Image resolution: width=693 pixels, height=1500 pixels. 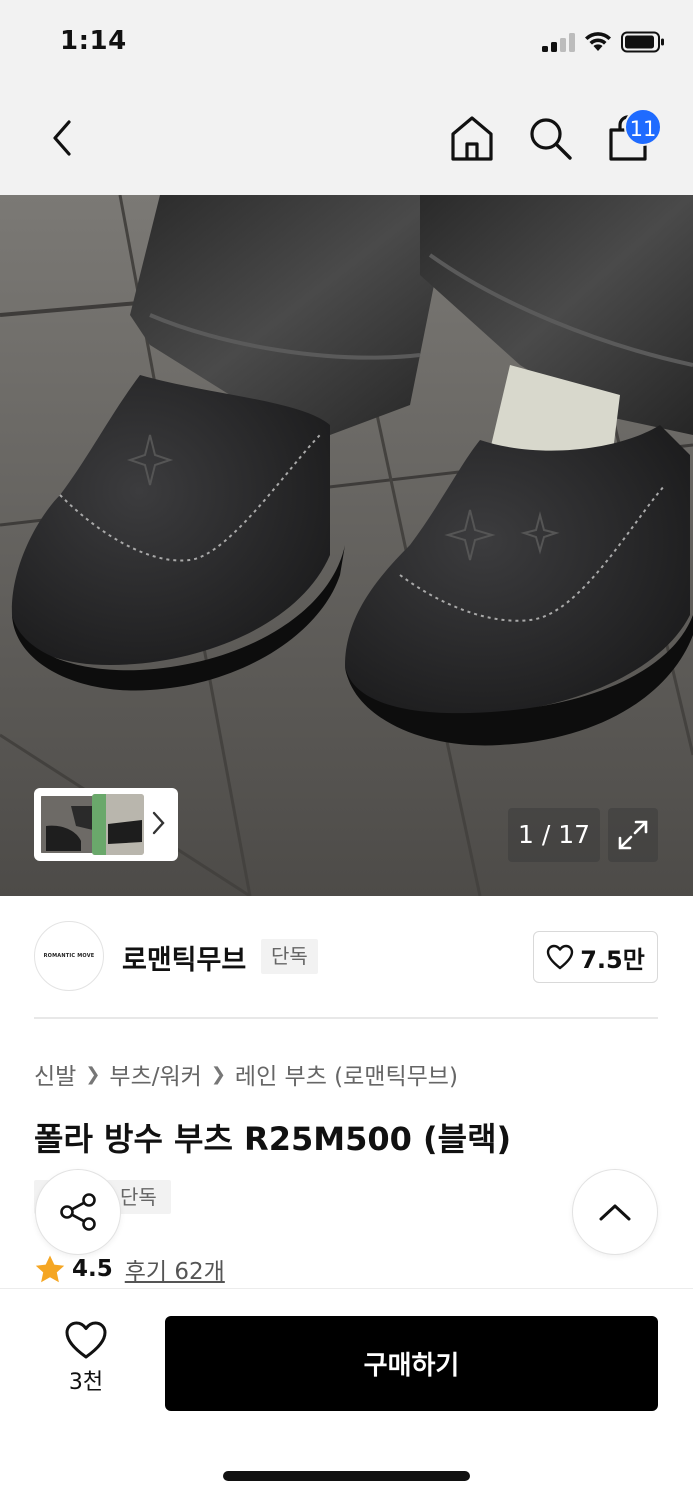 I want to click on product-title: 폴라 방수 부츠 R25M500 (블랙), so click(x=273, y=1139).